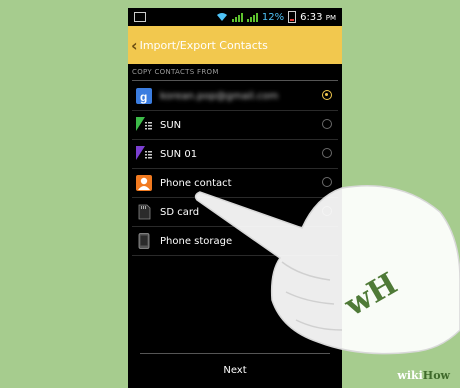  Describe the element at coordinates (436, 375) in the screenshot. I see `watermark-how: How` at that location.